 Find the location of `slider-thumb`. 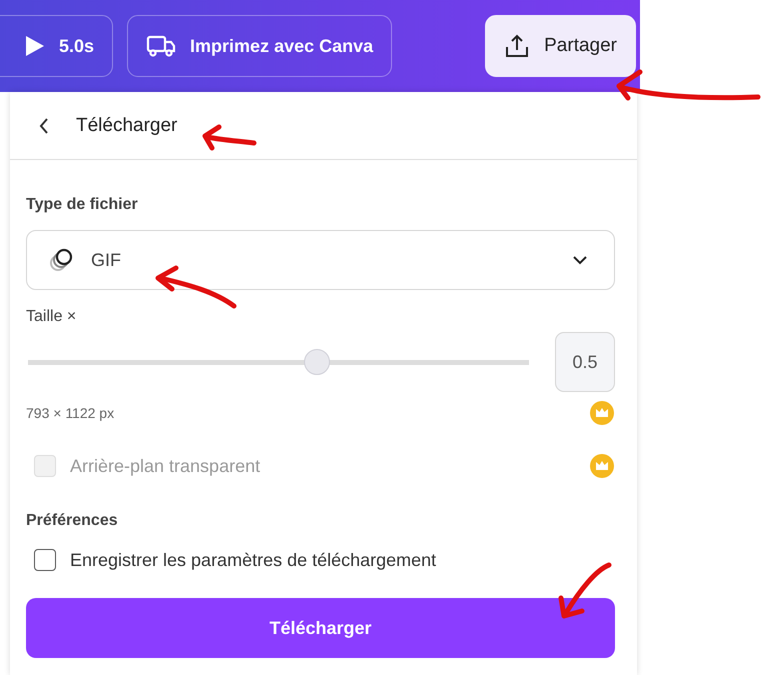

slider-thumb is located at coordinates (317, 362).